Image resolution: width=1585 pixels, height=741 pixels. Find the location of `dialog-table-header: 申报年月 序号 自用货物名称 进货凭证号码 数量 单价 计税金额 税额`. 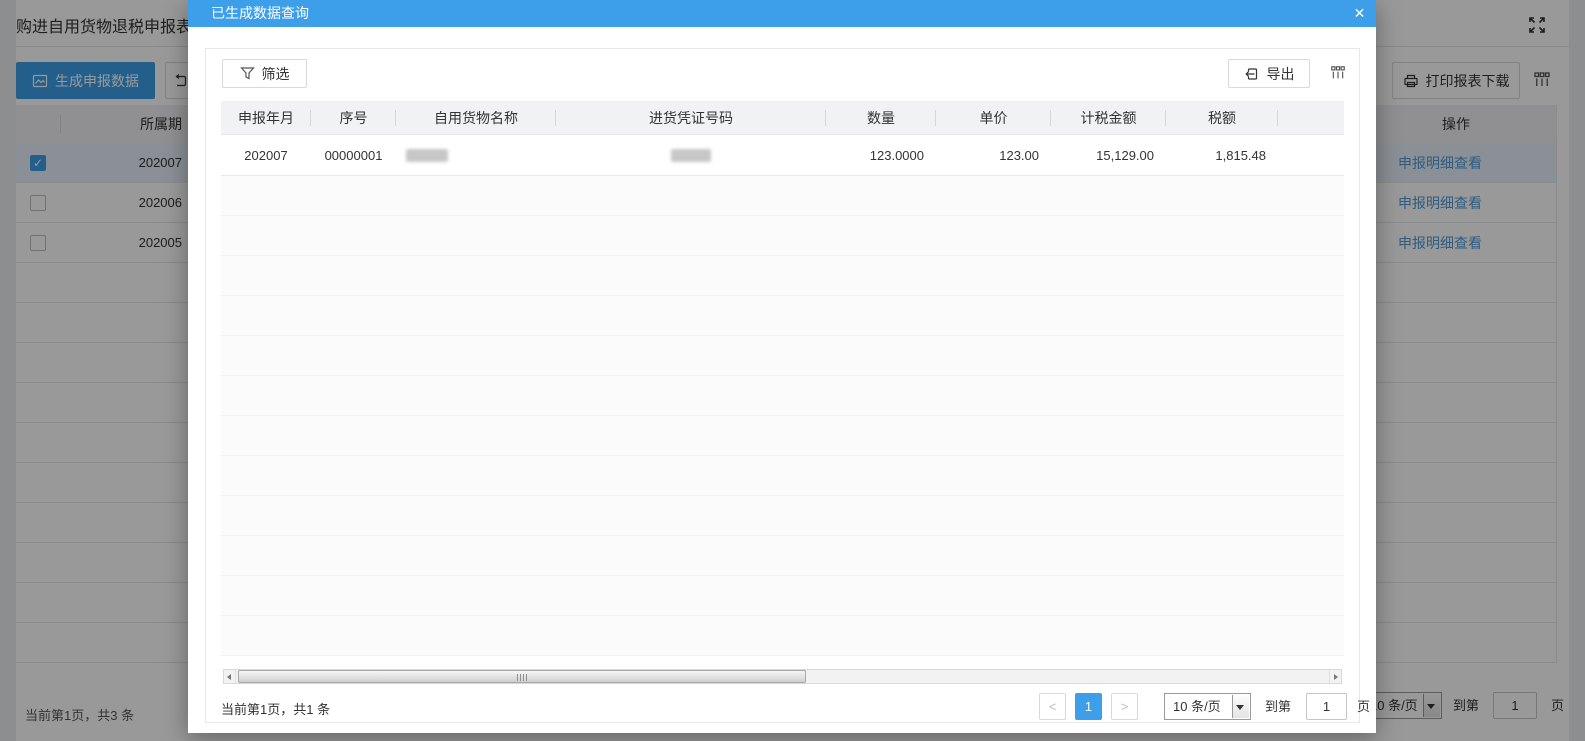

dialog-table-header: 申报年月 序号 自用货物名称 进货凭证号码 数量 单价 计税金额 税额 is located at coordinates (782, 118).